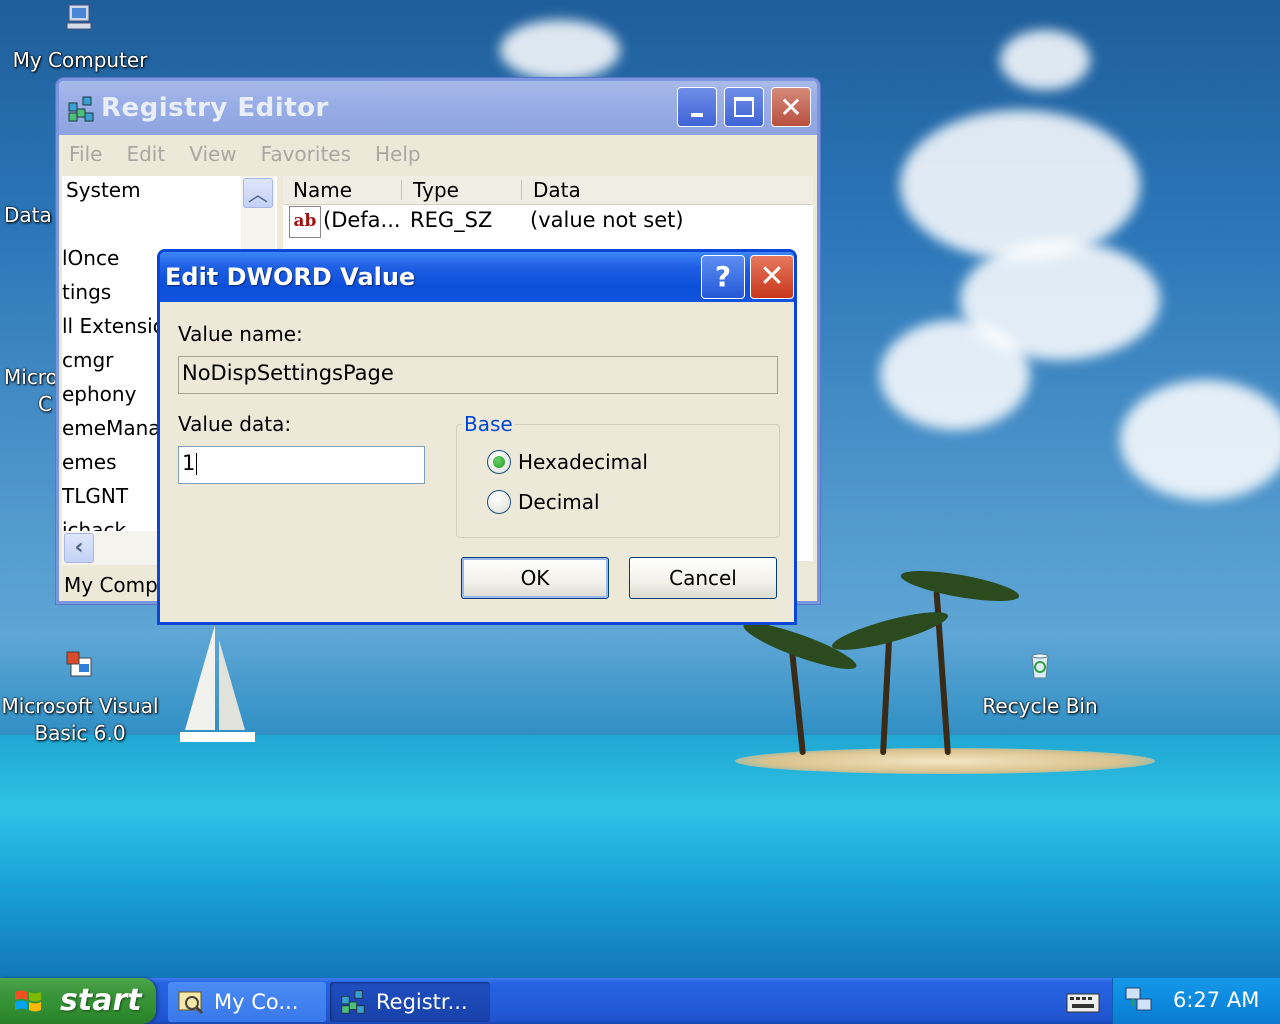 The image size is (1280, 1024). What do you see at coordinates (557, 190) in the screenshot?
I see `column-header-data: Data` at bounding box center [557, 190].